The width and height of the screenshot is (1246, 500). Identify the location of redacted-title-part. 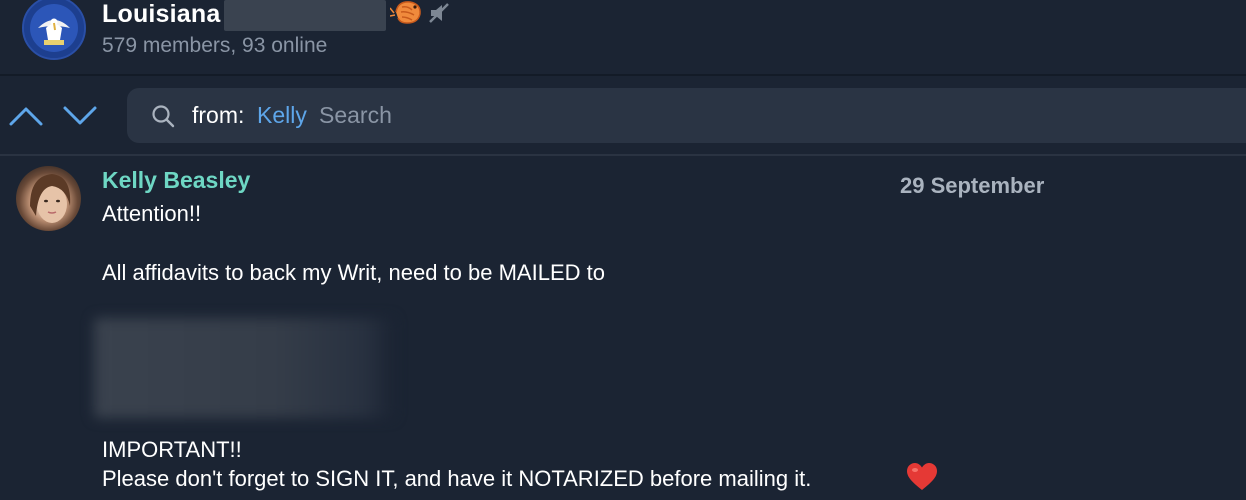
(305, 15).